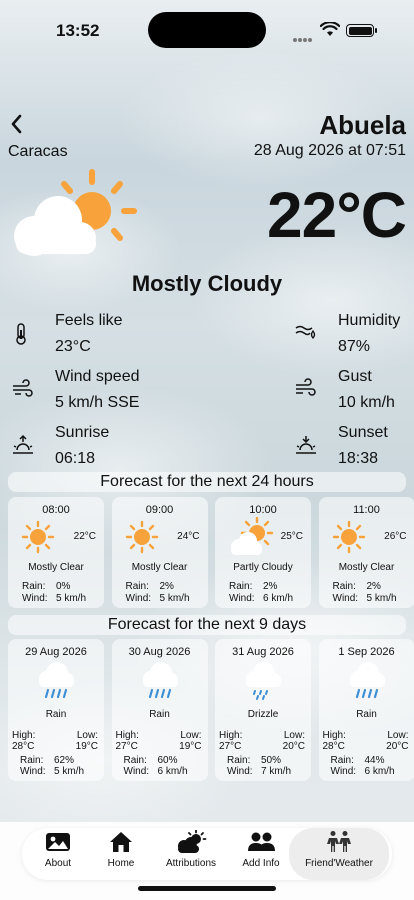  What do you see at coordinates (306, 445) in the screenshot?
I see `sunset-icon` at bounding box center [306, 445].